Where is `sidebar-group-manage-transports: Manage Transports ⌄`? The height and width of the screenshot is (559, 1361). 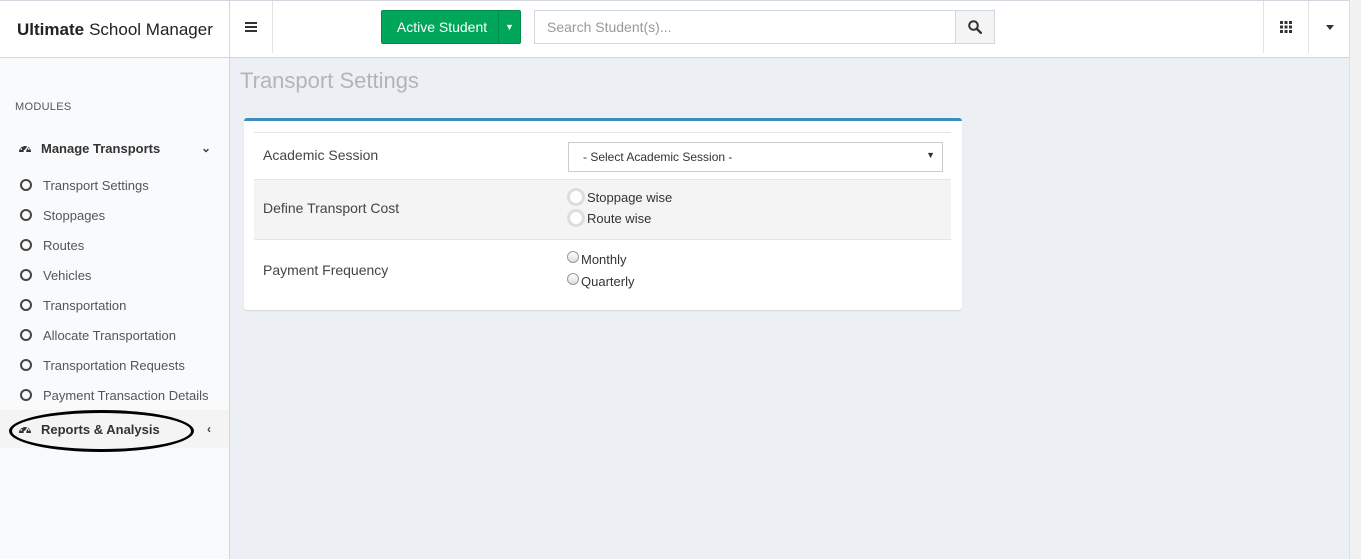 sidebar-group-manage-transports: Manage Transports ⌄ is located at coordinates (114, 148).